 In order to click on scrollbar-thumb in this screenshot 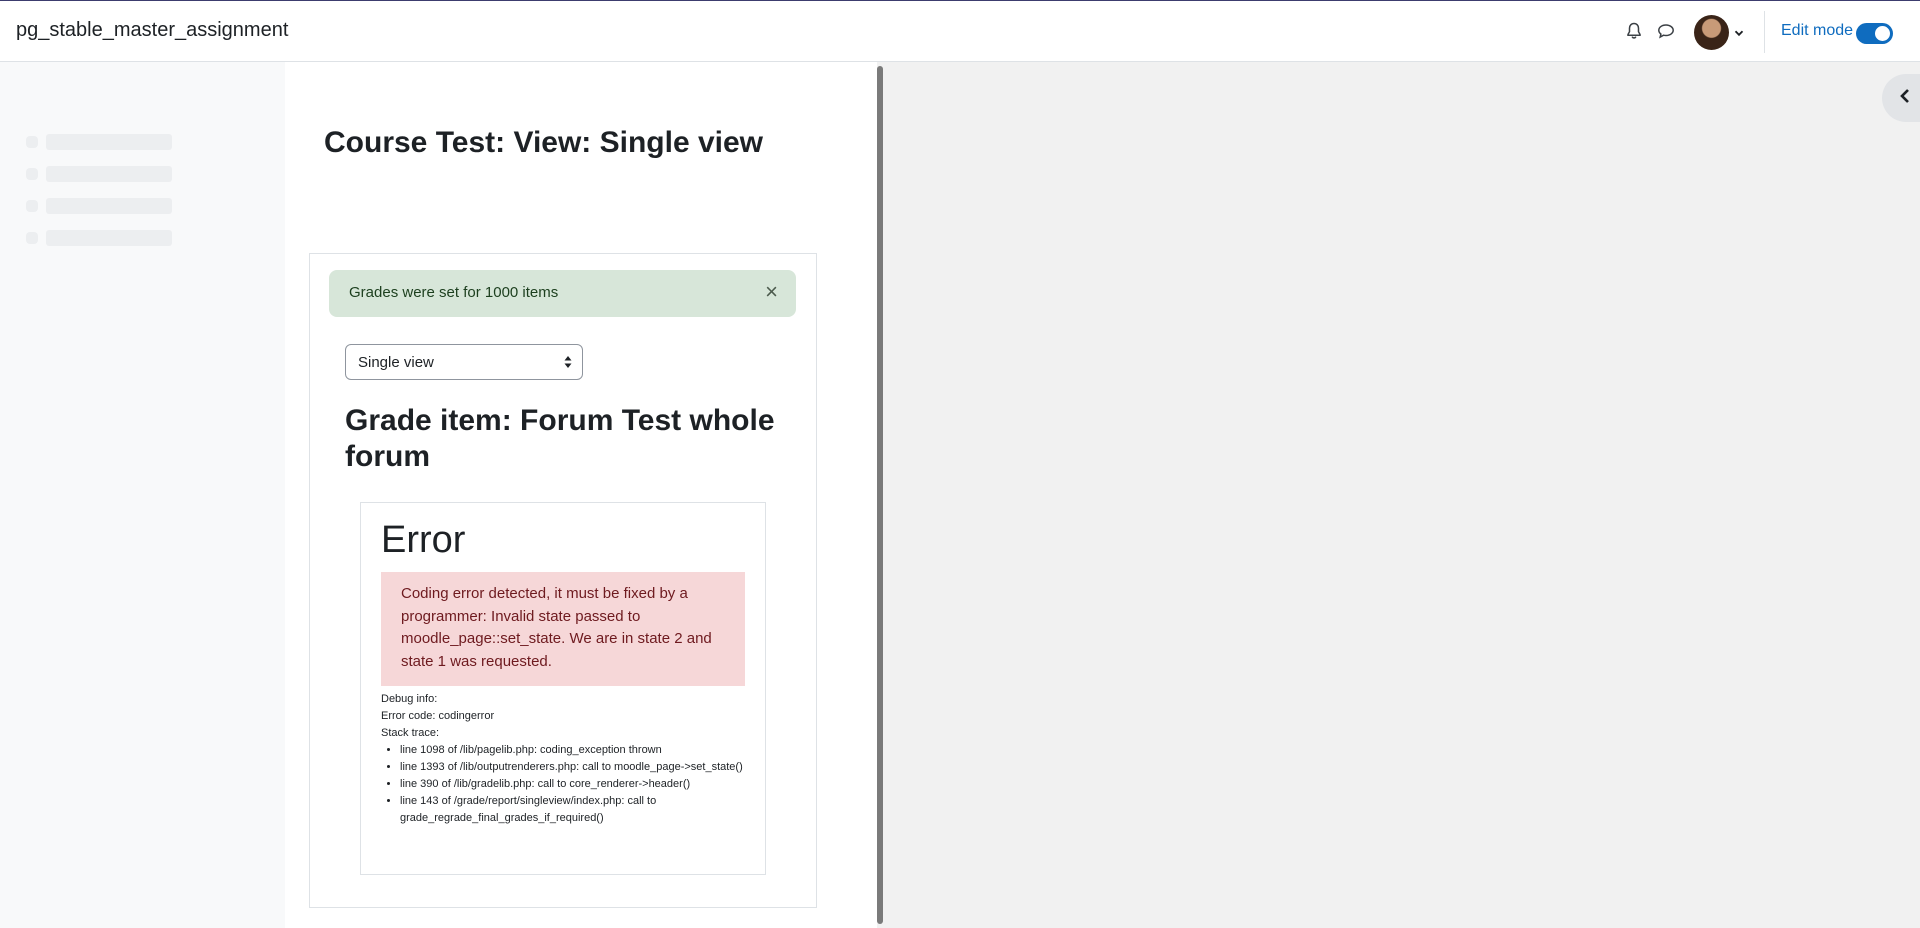, I will do `click(880, 495)`.